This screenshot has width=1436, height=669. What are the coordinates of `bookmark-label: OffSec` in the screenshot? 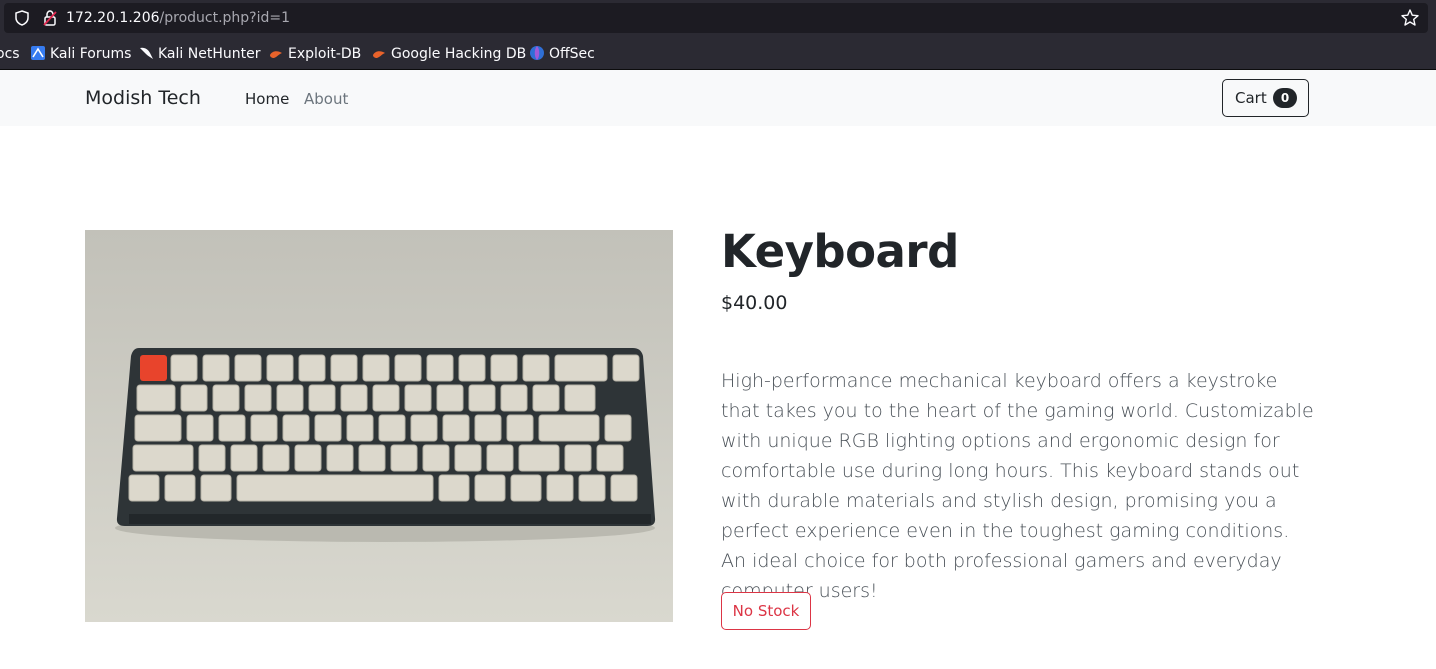 It's located at (572, 54).